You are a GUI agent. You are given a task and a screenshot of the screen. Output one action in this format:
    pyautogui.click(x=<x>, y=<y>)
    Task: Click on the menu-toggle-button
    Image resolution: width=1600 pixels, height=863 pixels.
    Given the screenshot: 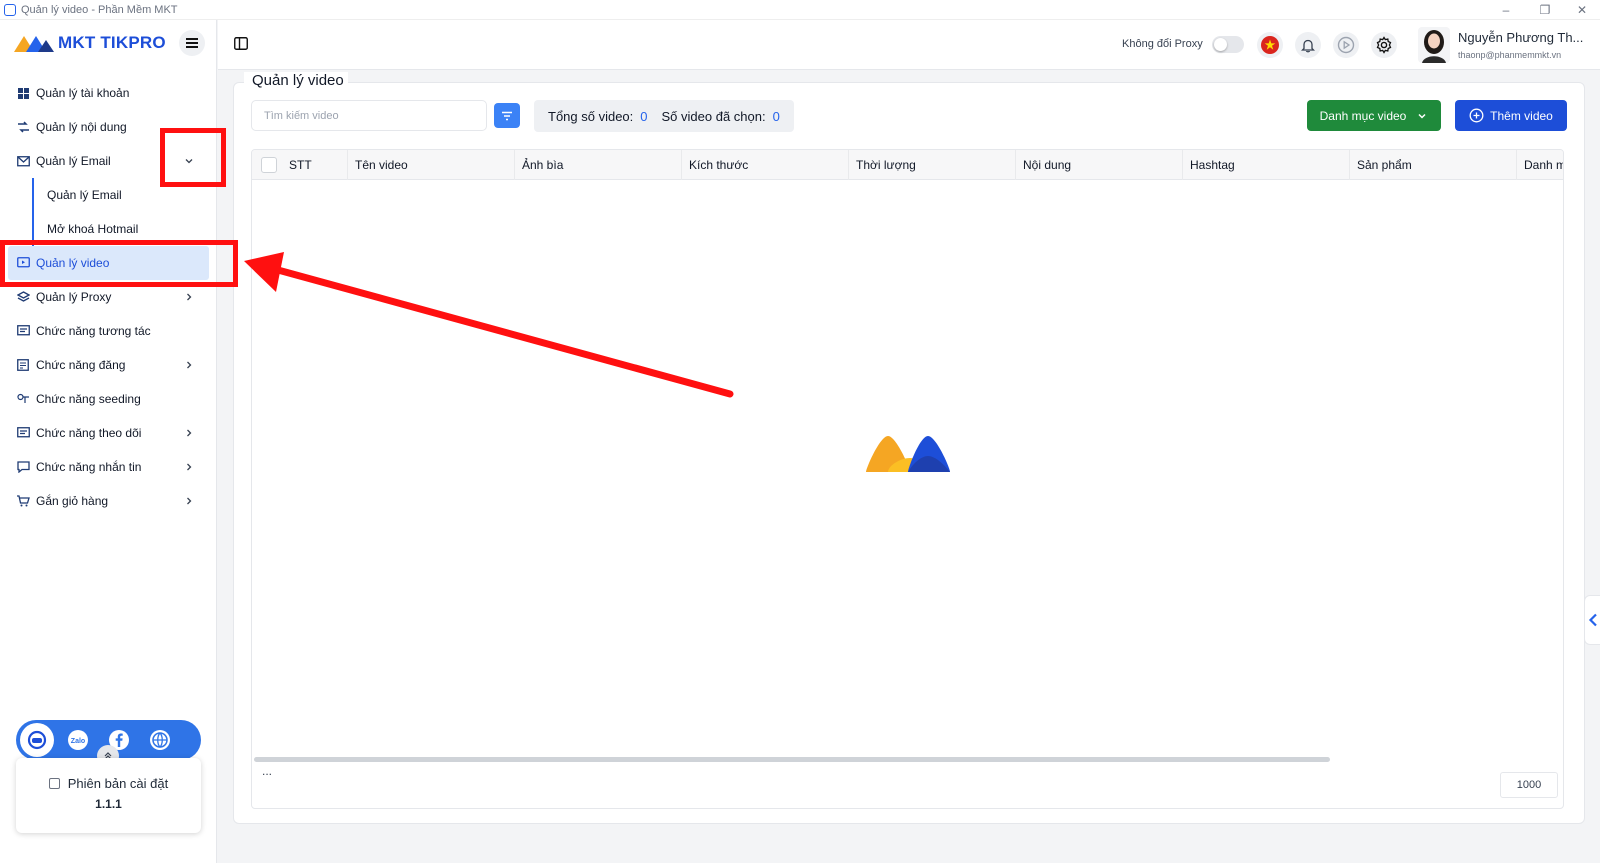 What is the action you would take?
    pyautogui.click(x=192, y=43)
    